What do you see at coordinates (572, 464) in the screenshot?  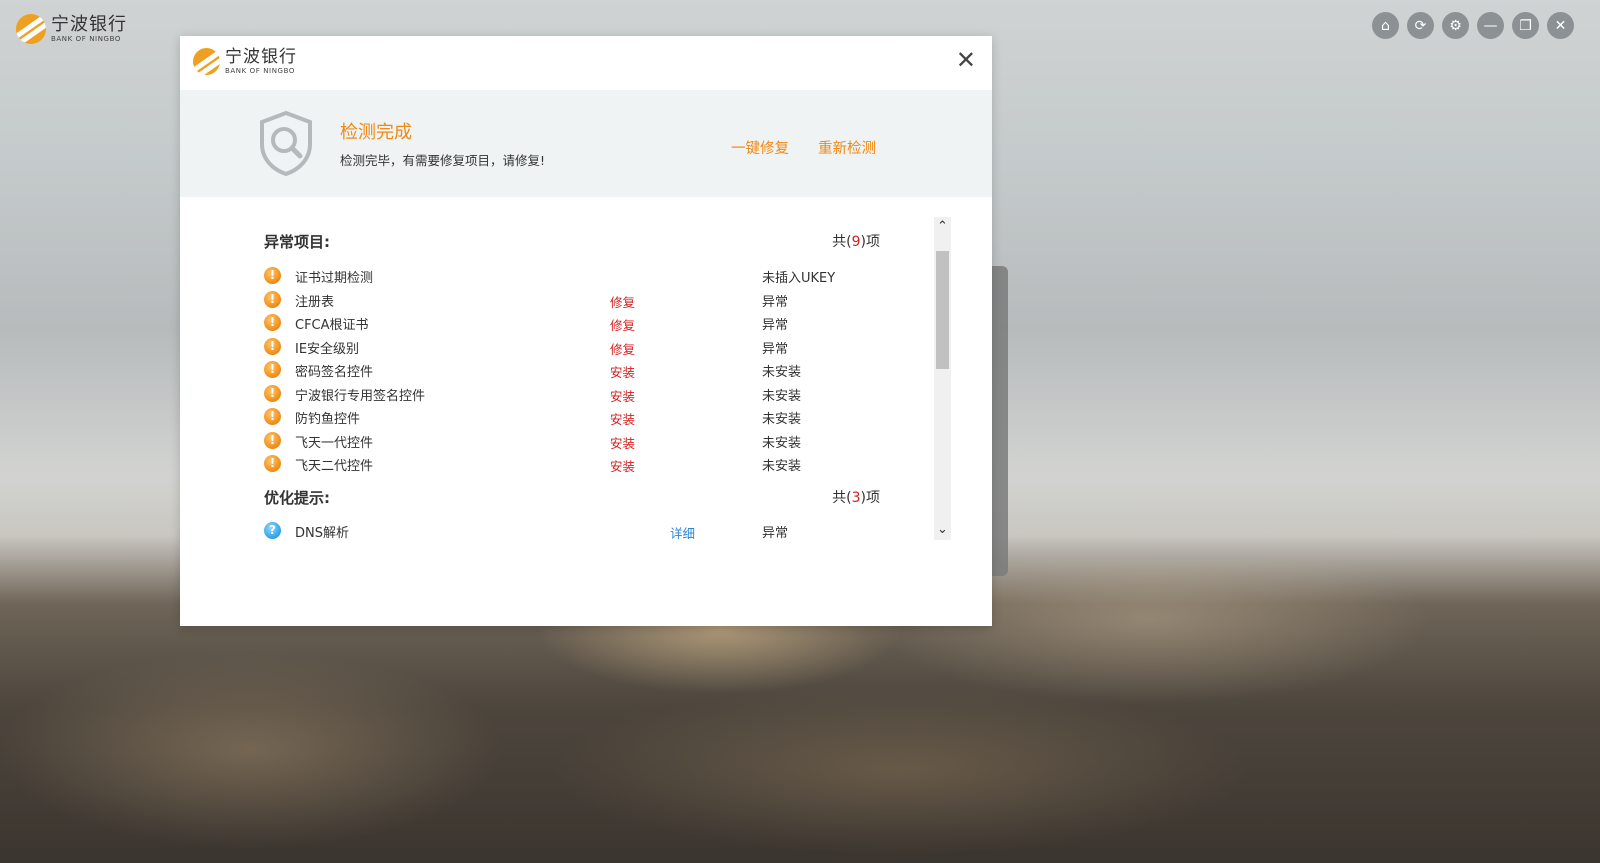 I see `list-item: ! 飞天二代控件 安装 未安装` at bounding box center [572, 464].